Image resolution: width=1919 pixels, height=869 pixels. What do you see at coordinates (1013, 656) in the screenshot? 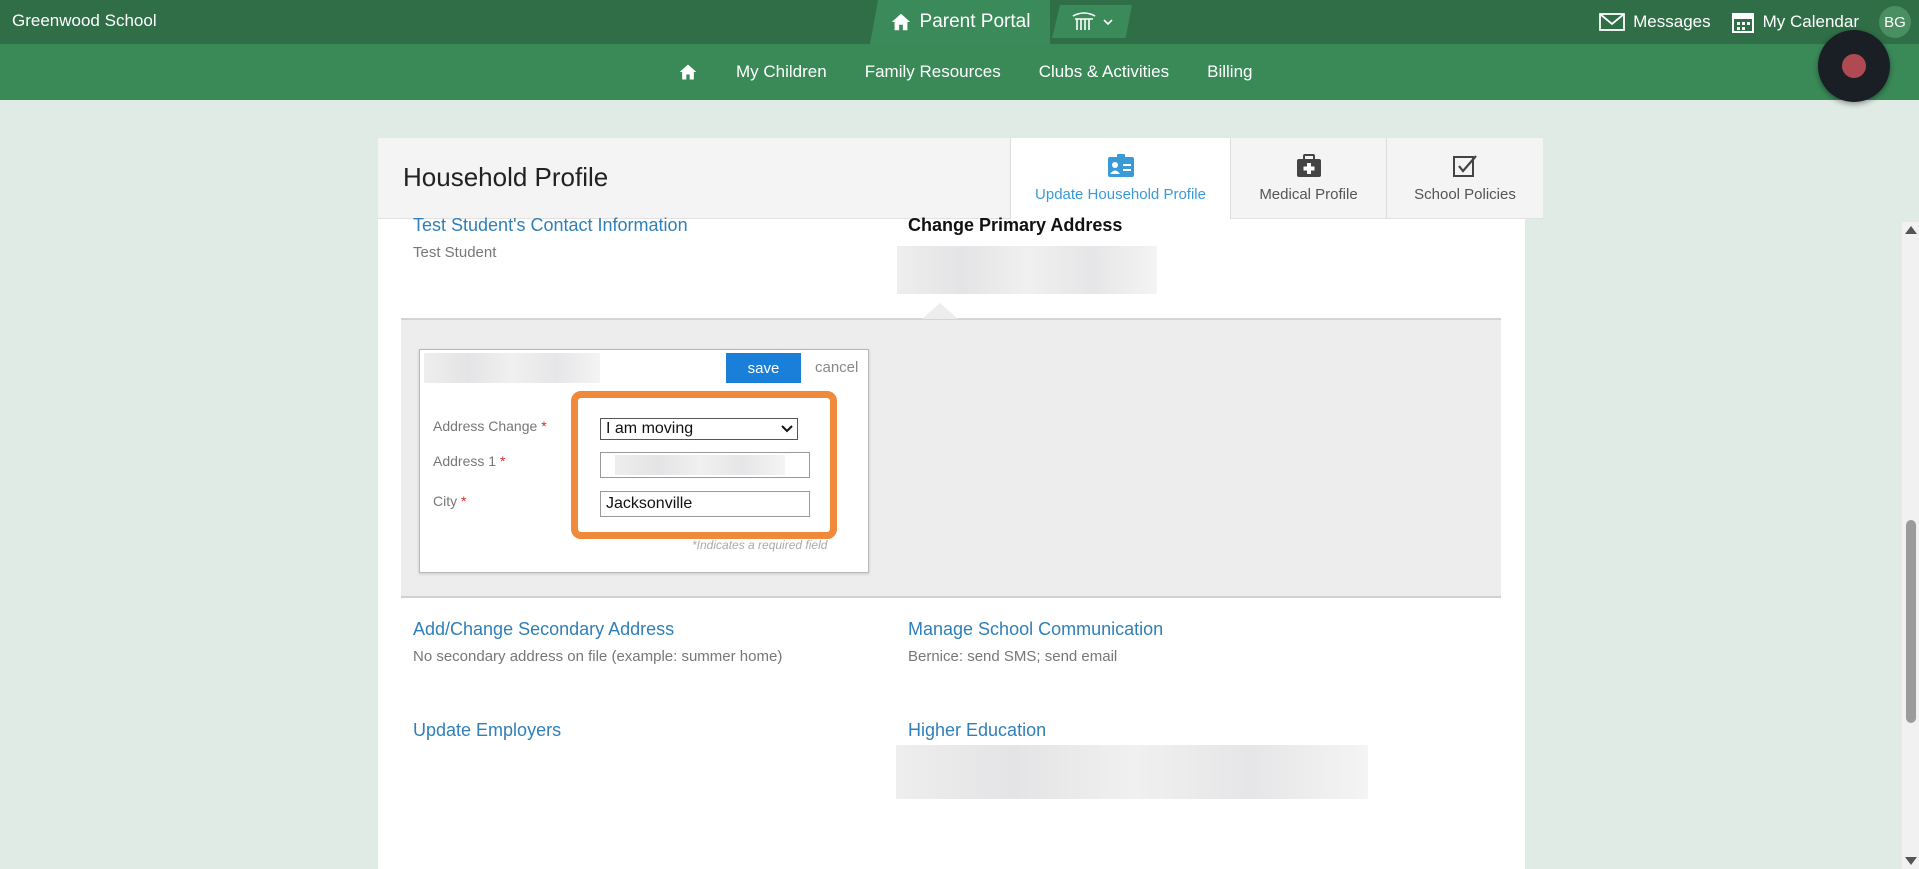
I see `school-communication-sub: Bernice: send SMS; send email` at bounding box center [1013, 656].